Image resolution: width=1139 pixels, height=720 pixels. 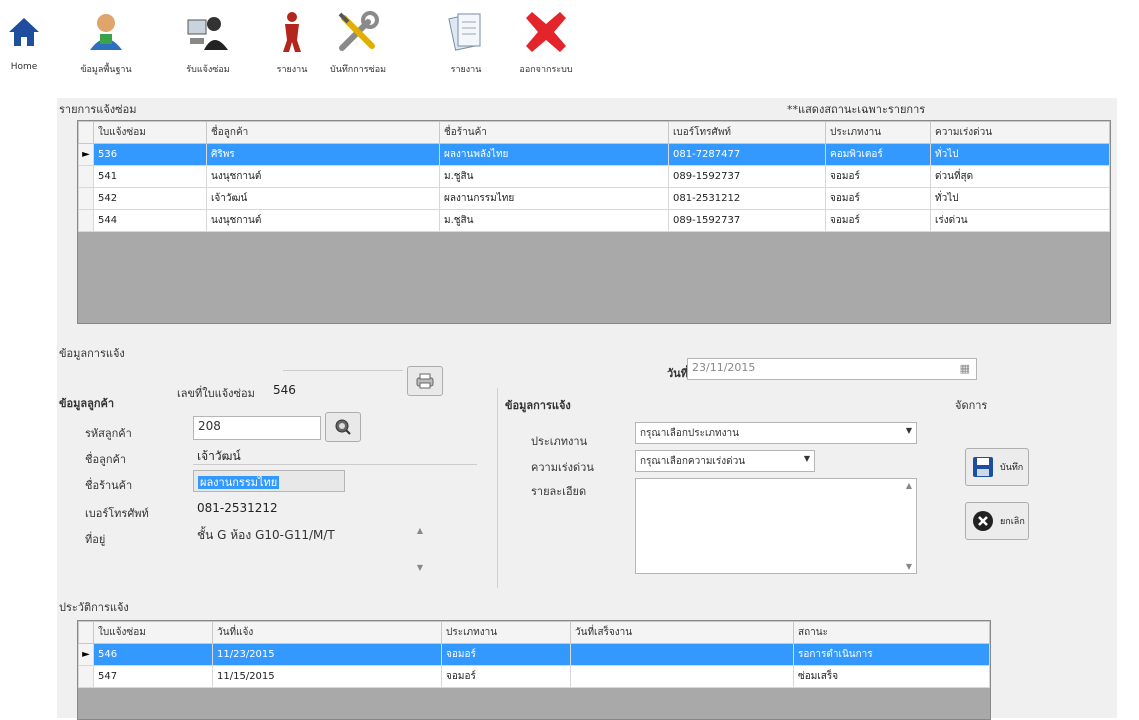 What do you see at coordinates (150, 198) in the screenshot?
I see `cell: 542` at bounding box center [150, 198].